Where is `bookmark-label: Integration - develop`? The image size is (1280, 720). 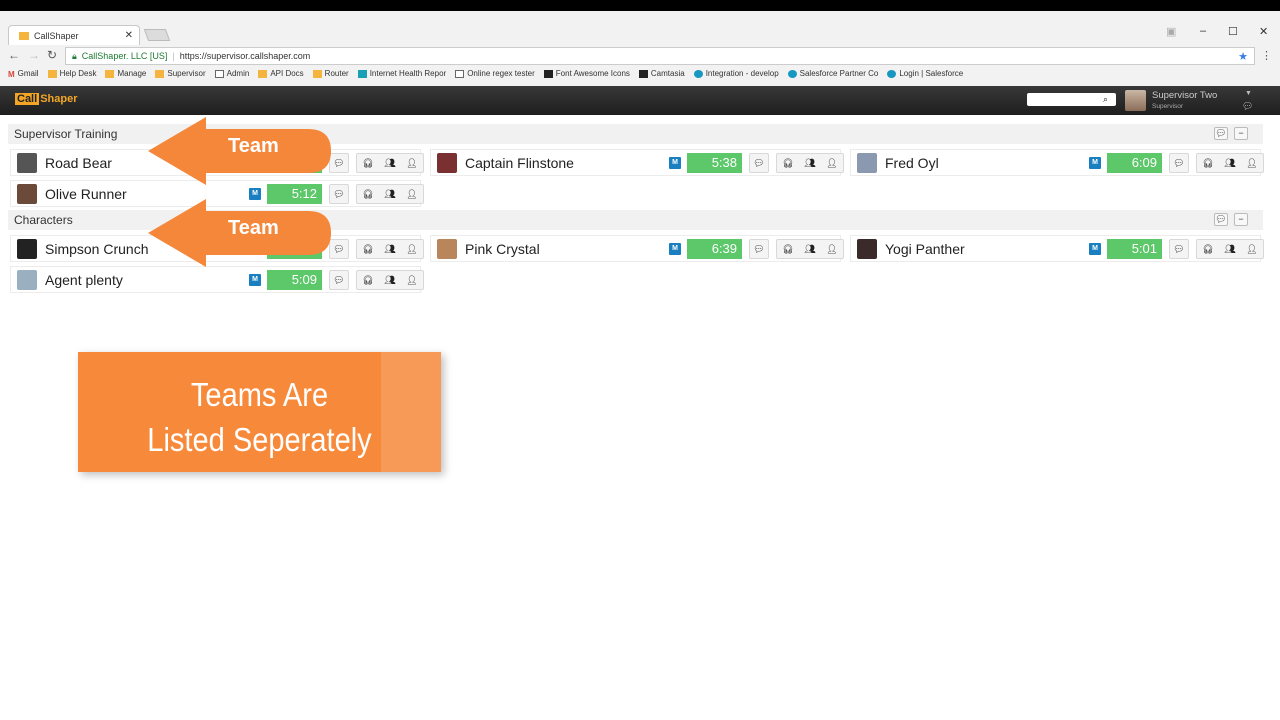 bookmark-label: Integration - develop is located at coordinates (742, 73).